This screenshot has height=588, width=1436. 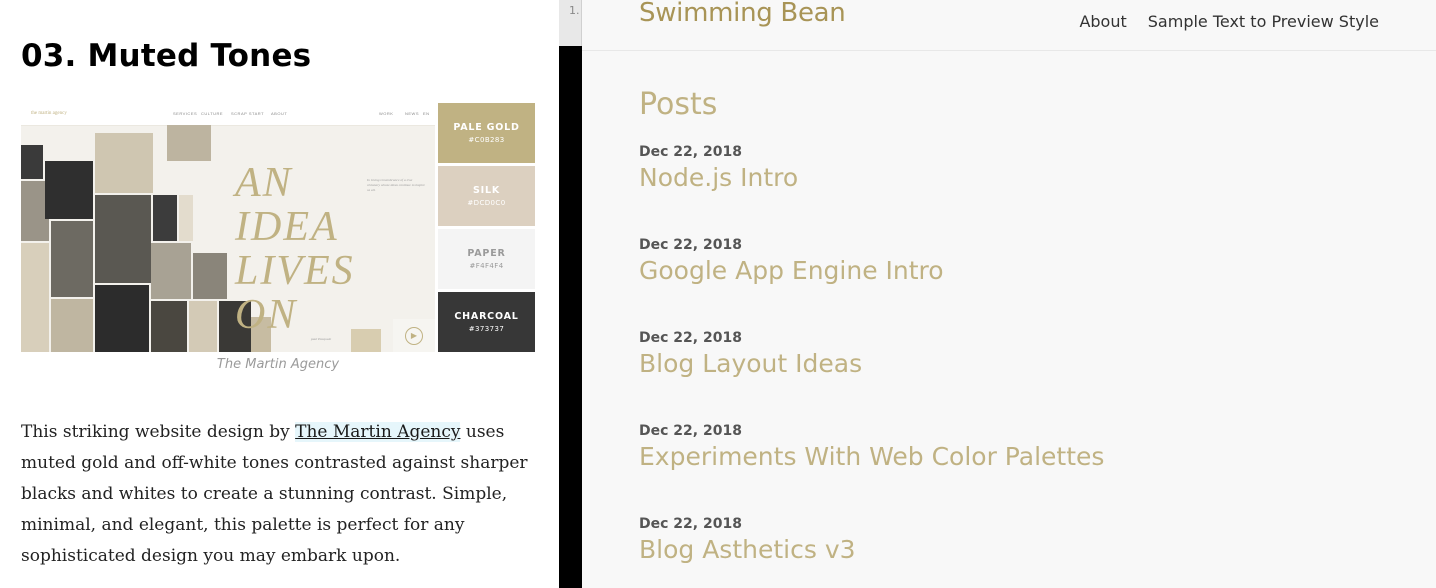 What do you see at coordinates (574, 10) in the screenshot?
I see `line-number: 1.` at bounding box center [574, 10].